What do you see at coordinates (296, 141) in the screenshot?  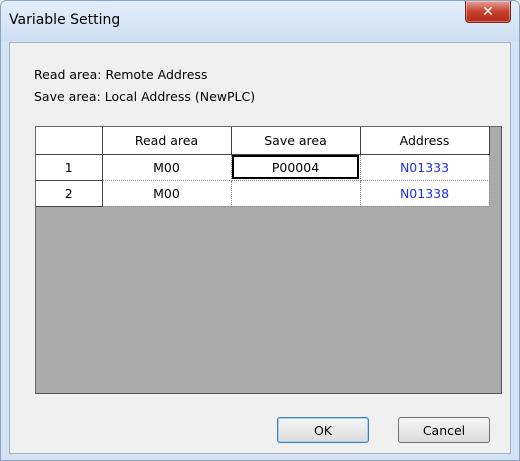 I see `header-save-area: Save area` at bounding box center [296, 141].